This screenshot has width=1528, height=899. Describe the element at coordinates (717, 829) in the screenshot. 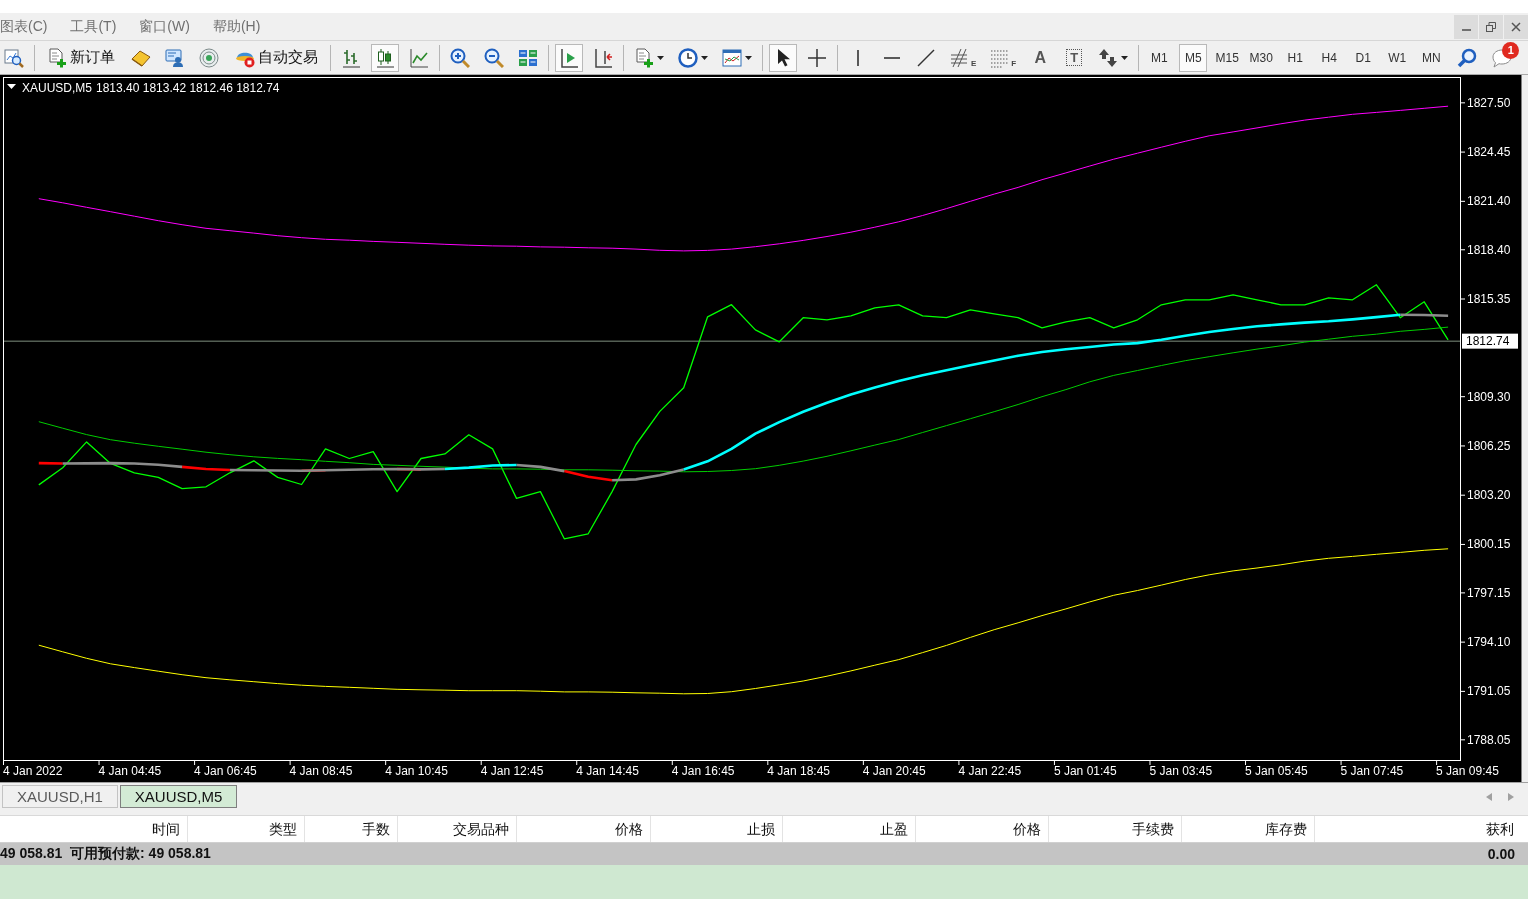

I see `column-header: 止损` at that location.